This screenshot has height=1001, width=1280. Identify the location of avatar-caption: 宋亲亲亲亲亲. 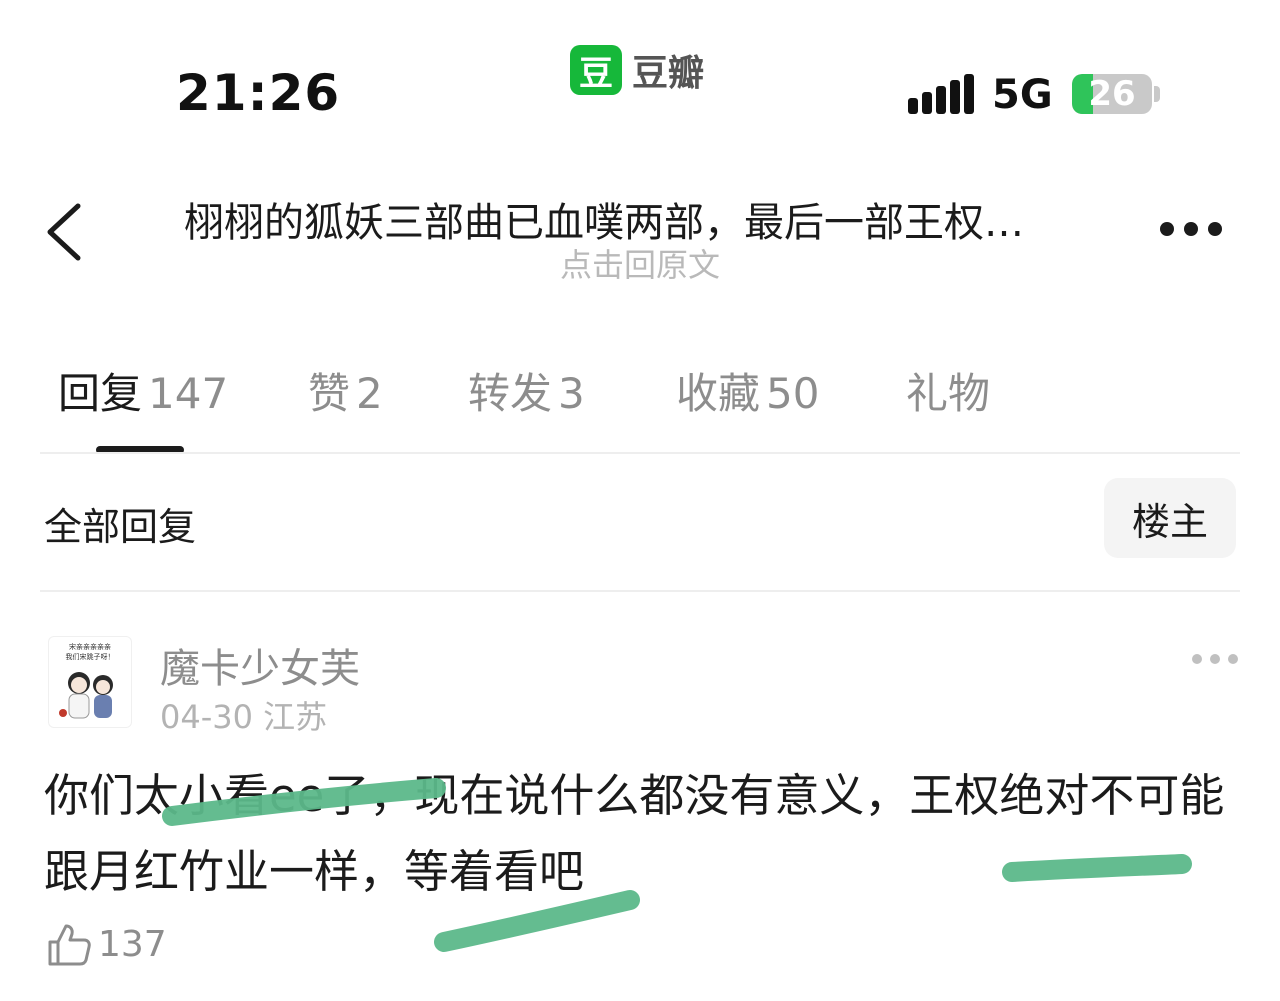
(90, 646).